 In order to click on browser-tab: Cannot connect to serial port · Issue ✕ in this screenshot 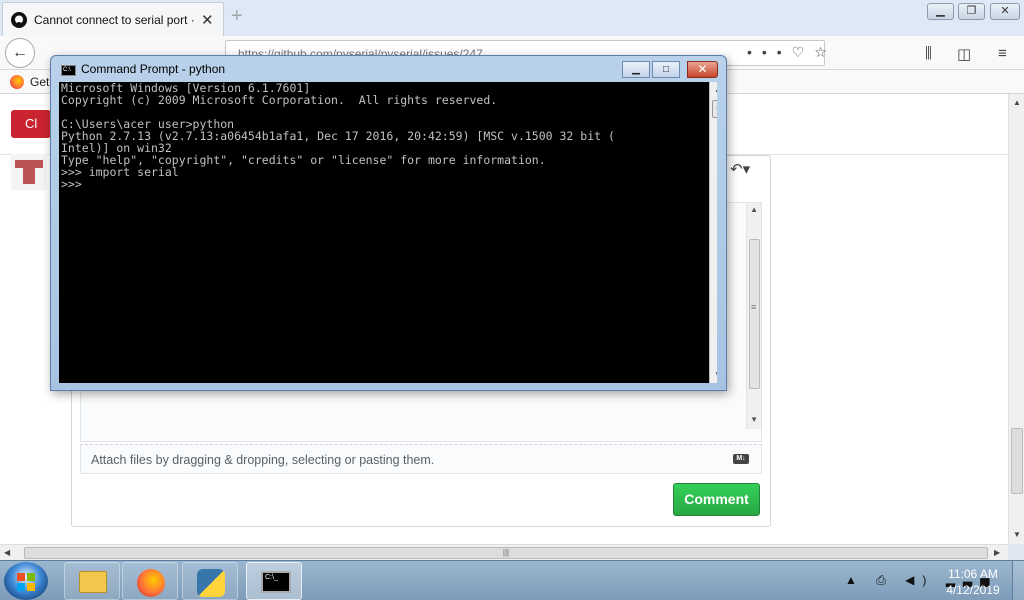, I will do `click(113, 19)`.